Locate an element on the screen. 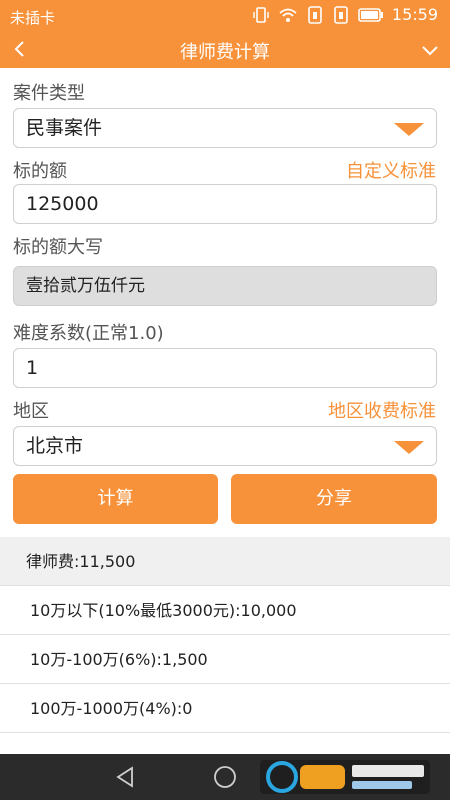 The width and height of the screenshot is (450, 800). list-item: 100万-1000万(4%):0 is located at coordinates (225, 708).